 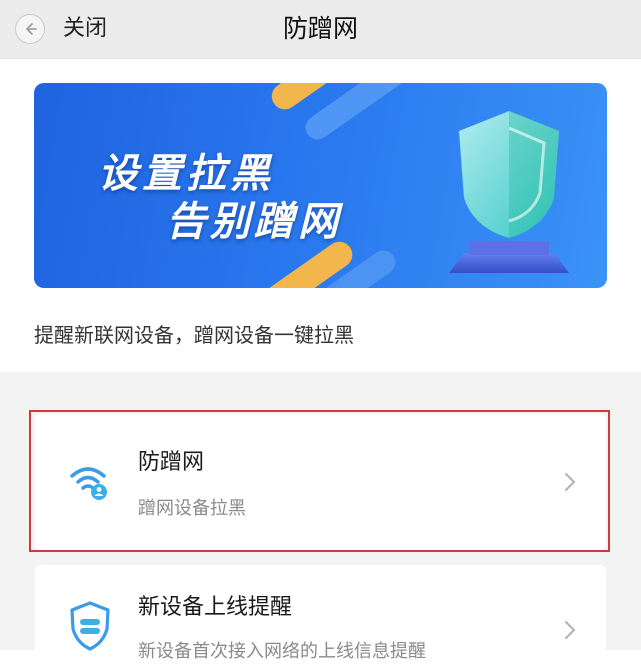 I want to click on card-title: 新设备上线提醒, so click(x=215, y=607).